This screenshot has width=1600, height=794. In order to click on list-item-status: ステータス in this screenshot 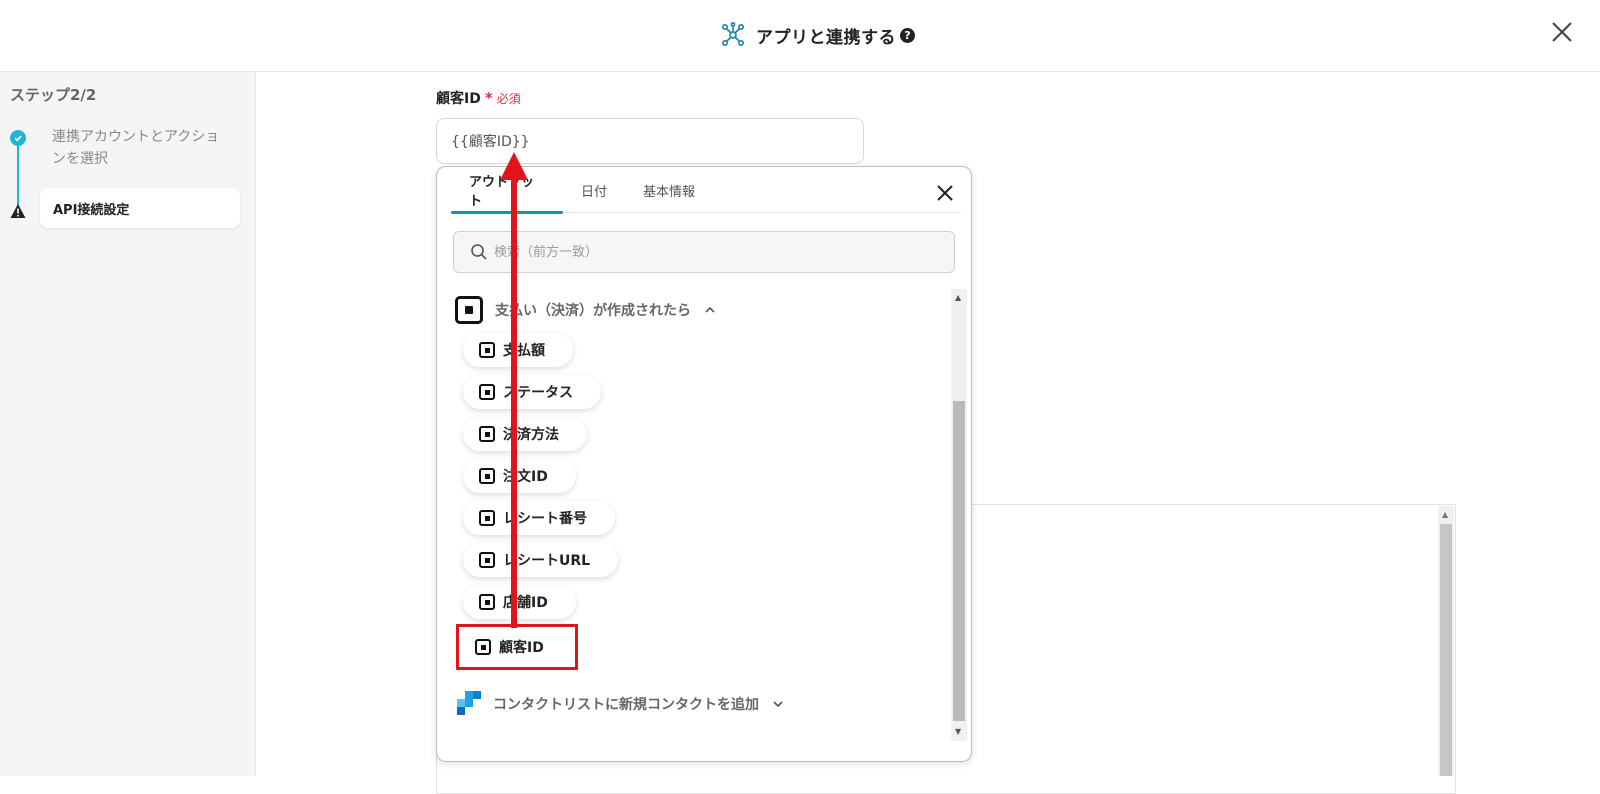, I will do `click(532, 392)`.